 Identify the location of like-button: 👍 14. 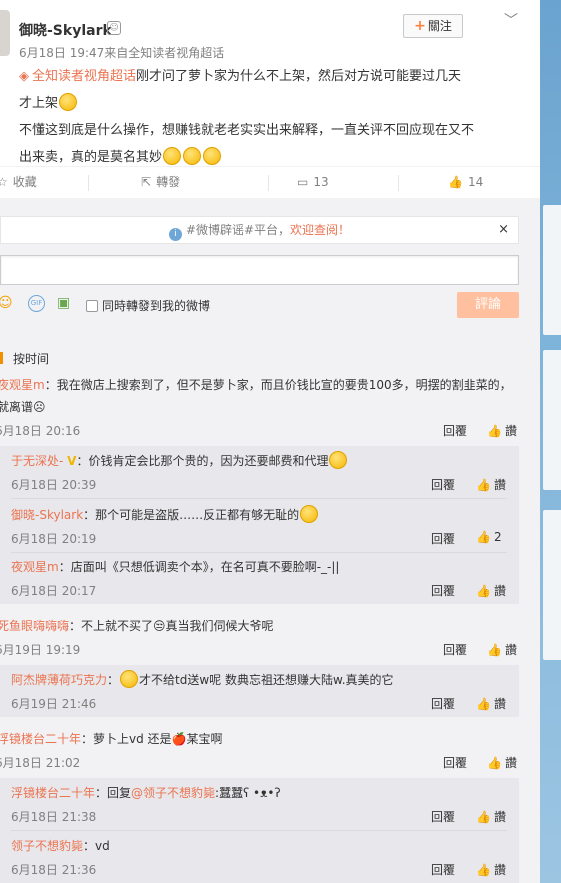
(465, 182).